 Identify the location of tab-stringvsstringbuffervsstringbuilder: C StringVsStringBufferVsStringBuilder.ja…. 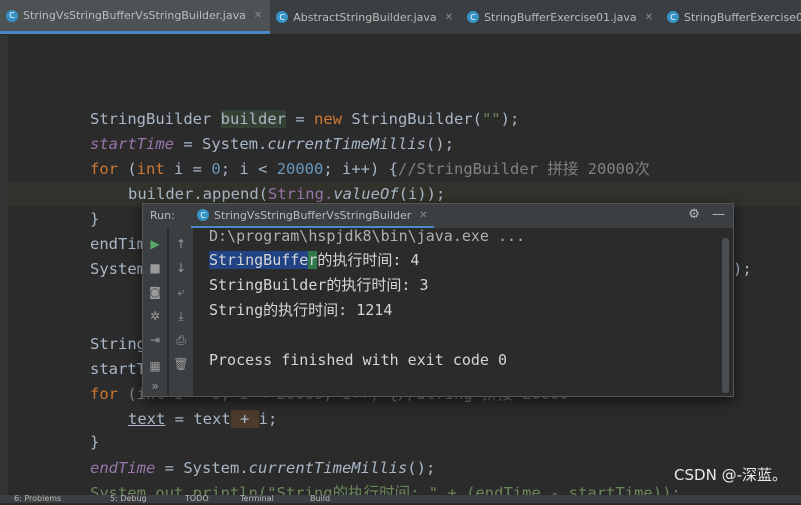
(135, 17).